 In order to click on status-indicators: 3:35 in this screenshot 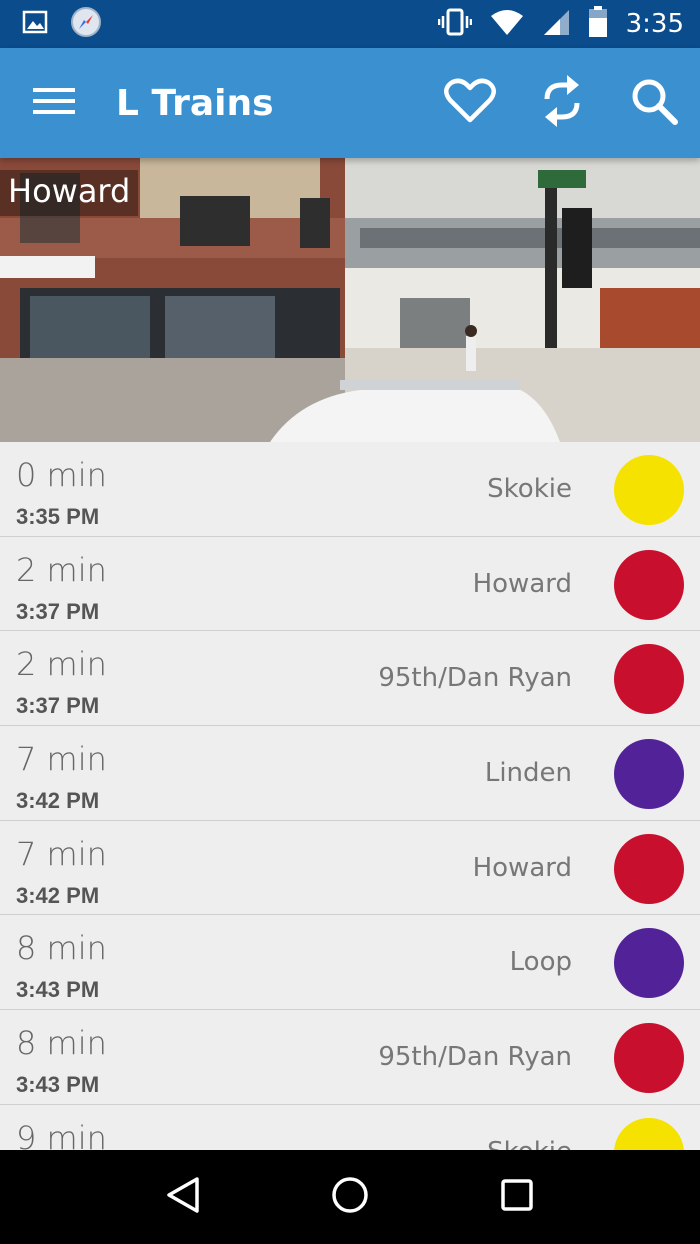, I will do `click(560, 24)`.